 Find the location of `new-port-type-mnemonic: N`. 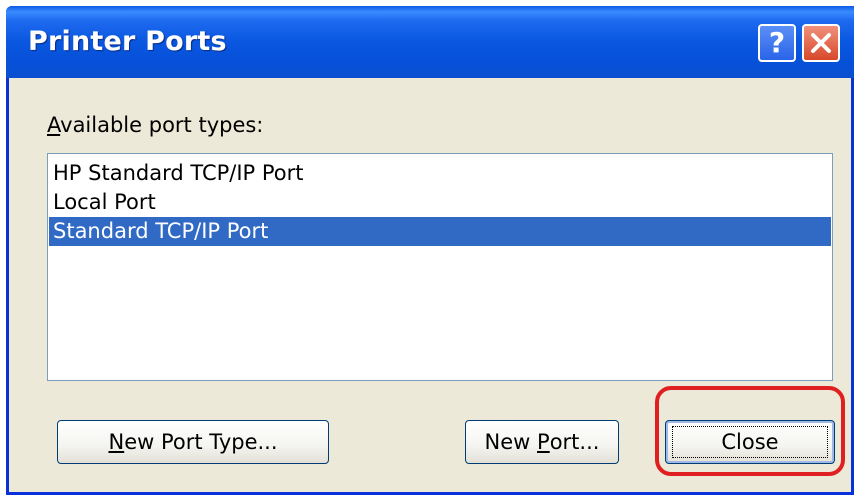

new-port-type-mnemonic: N is located at coordinates (116, 442).